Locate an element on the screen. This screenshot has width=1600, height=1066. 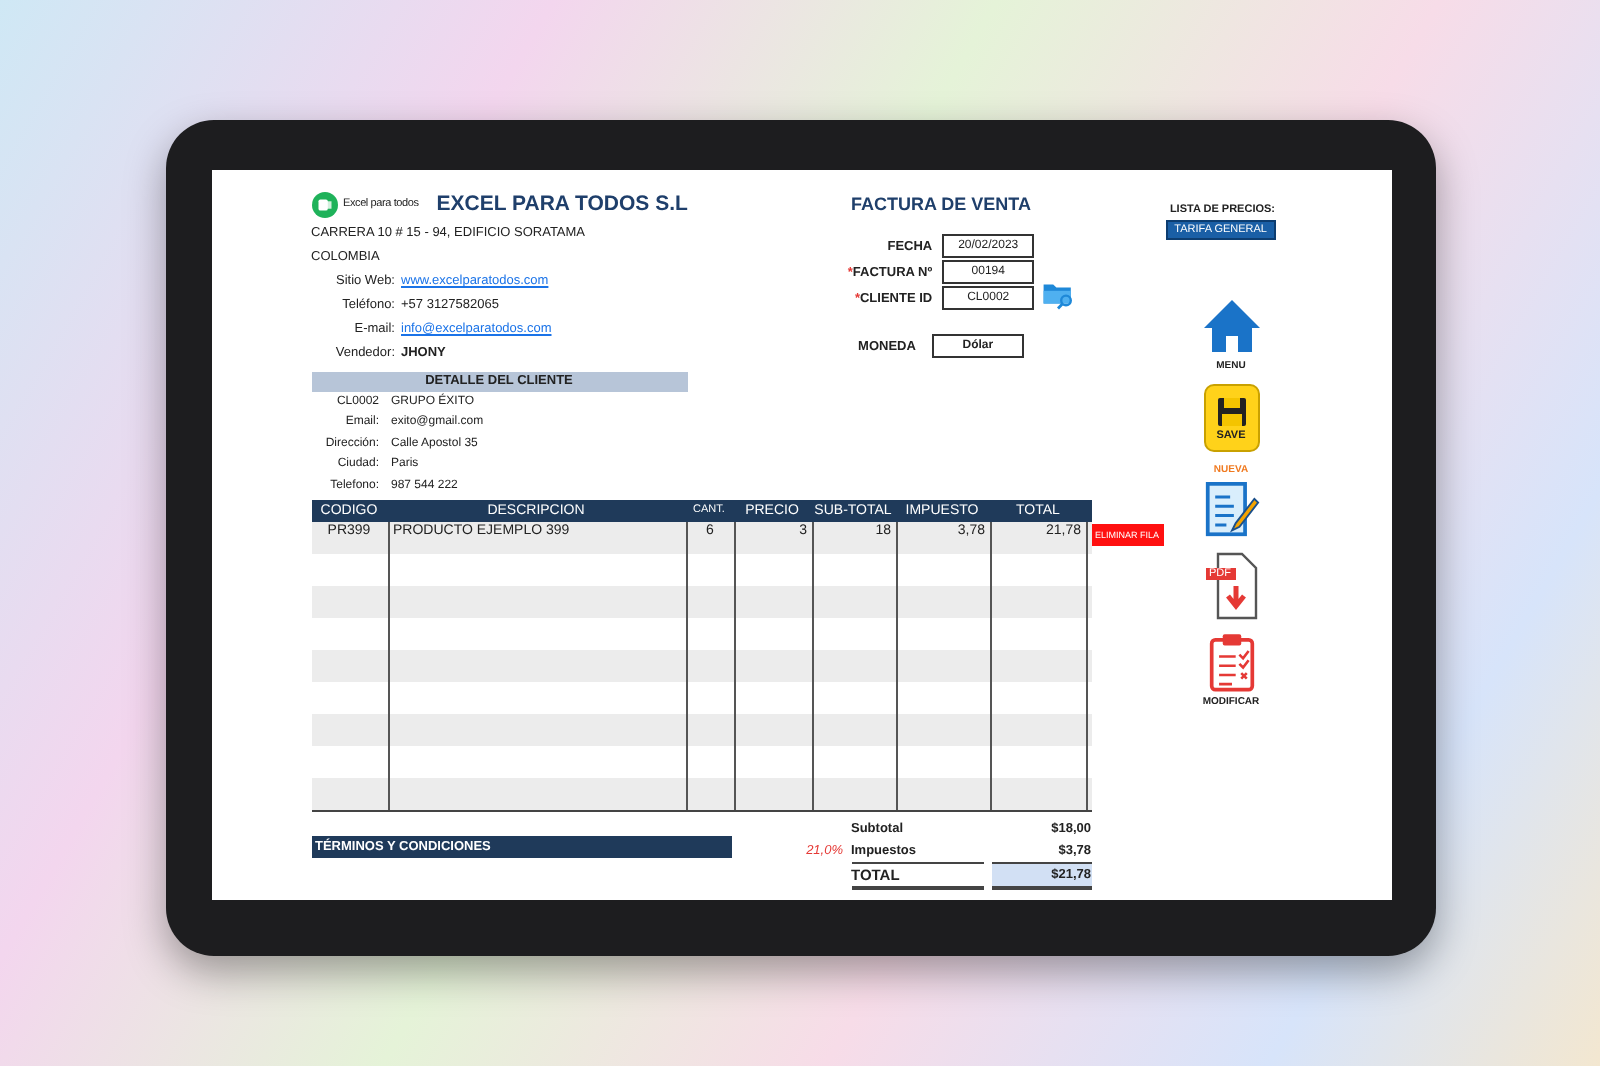
clipboard-icon is located at coordinates (1231, 662).